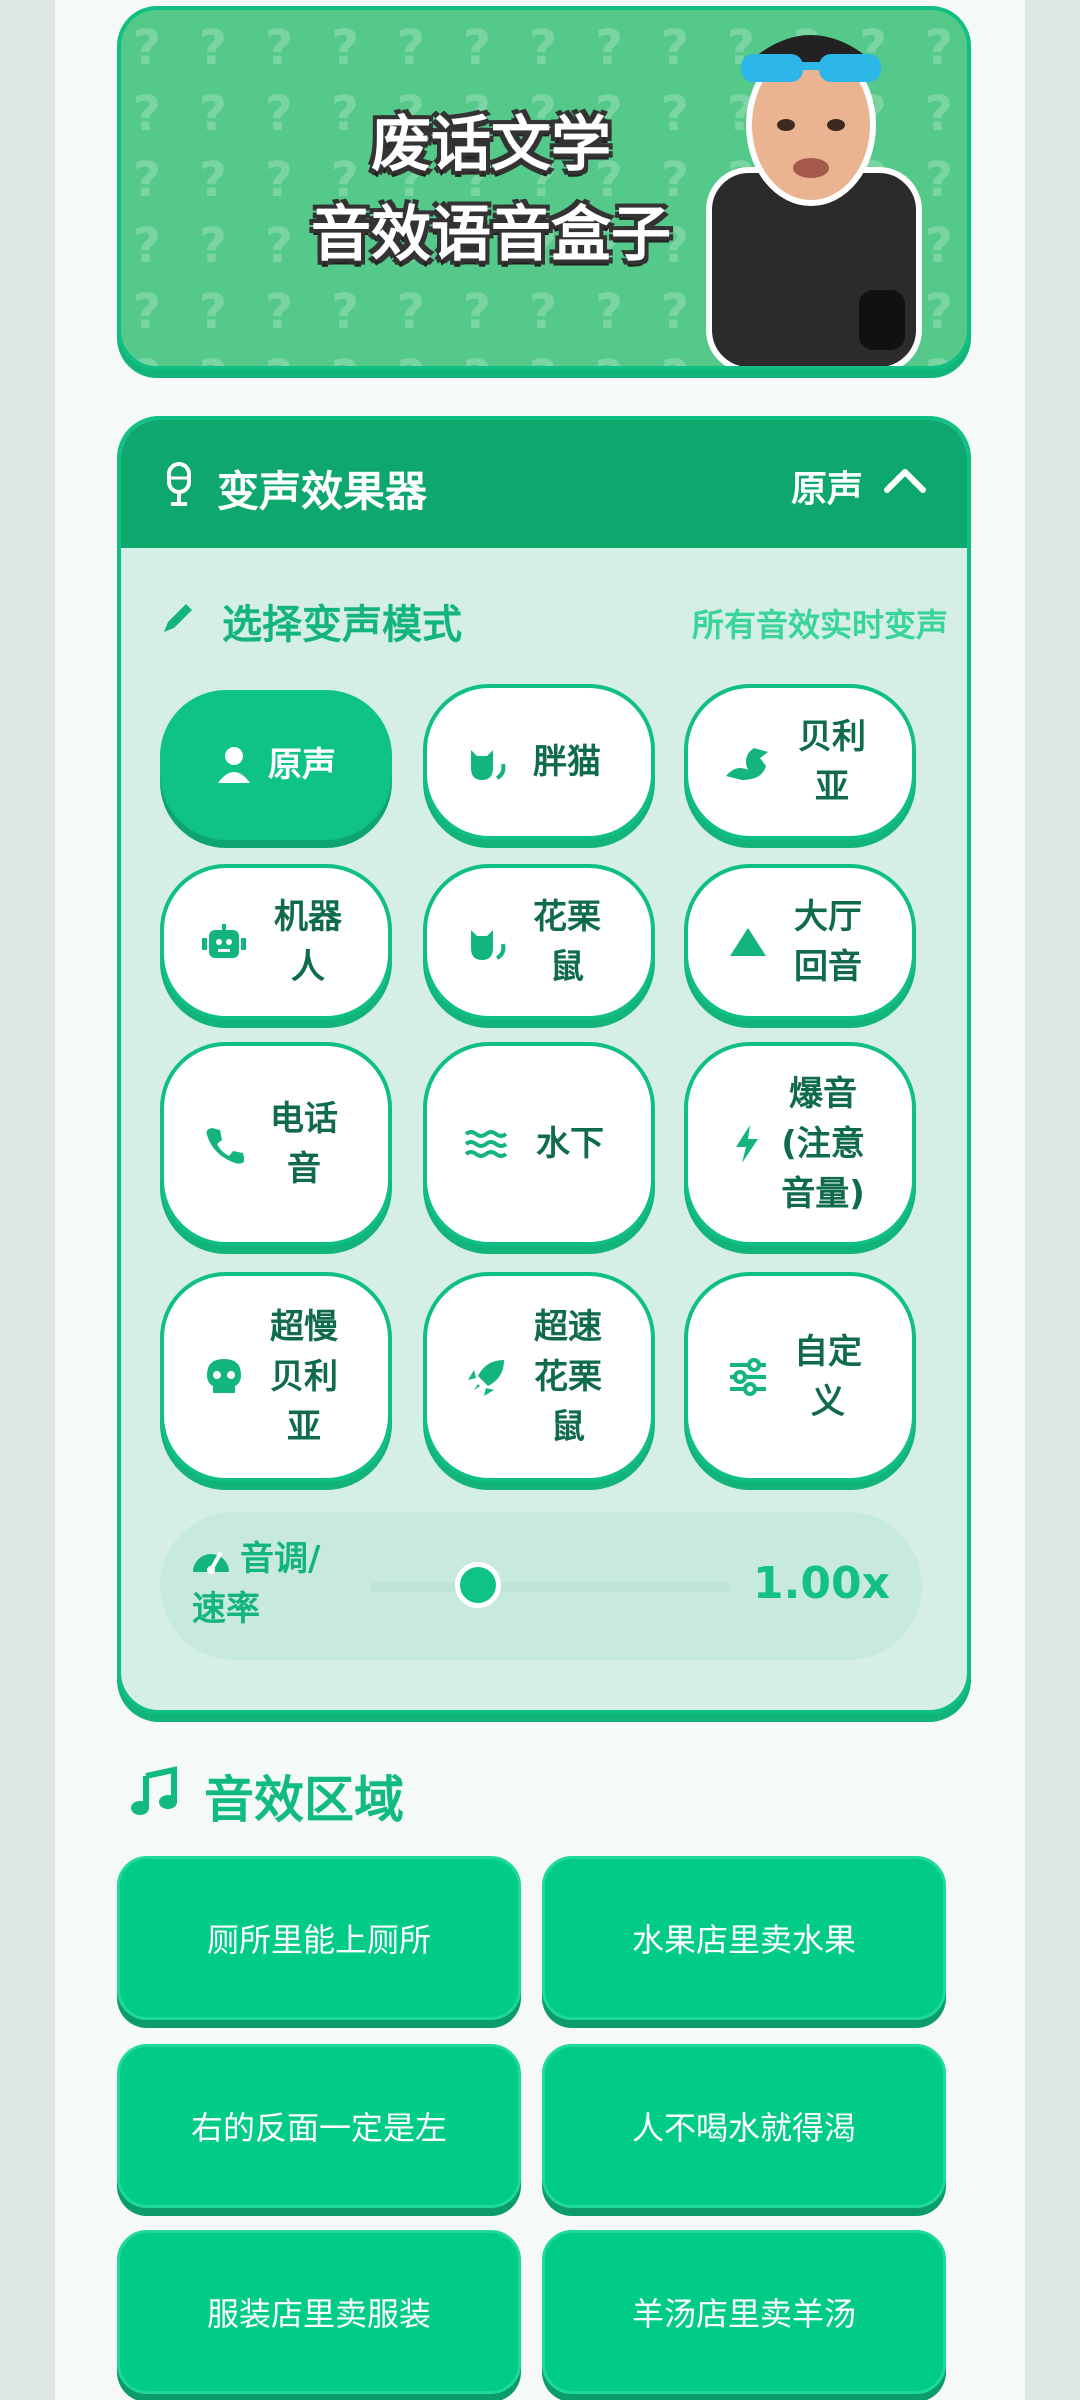  I want to click on banner-title: 废话文学 音效语音盒子, so click(491, 190).